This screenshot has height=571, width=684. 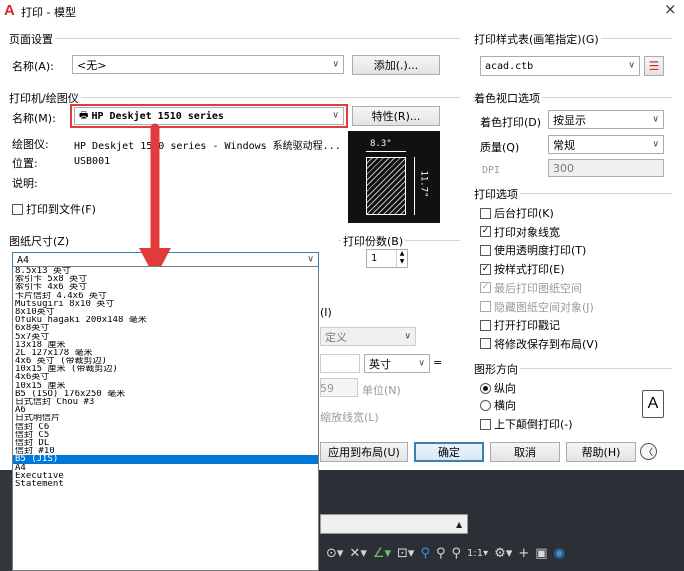 I want to click on plot-option-checkbox: ✓ 最后打印图纸空间, so click(x=531, y=288).